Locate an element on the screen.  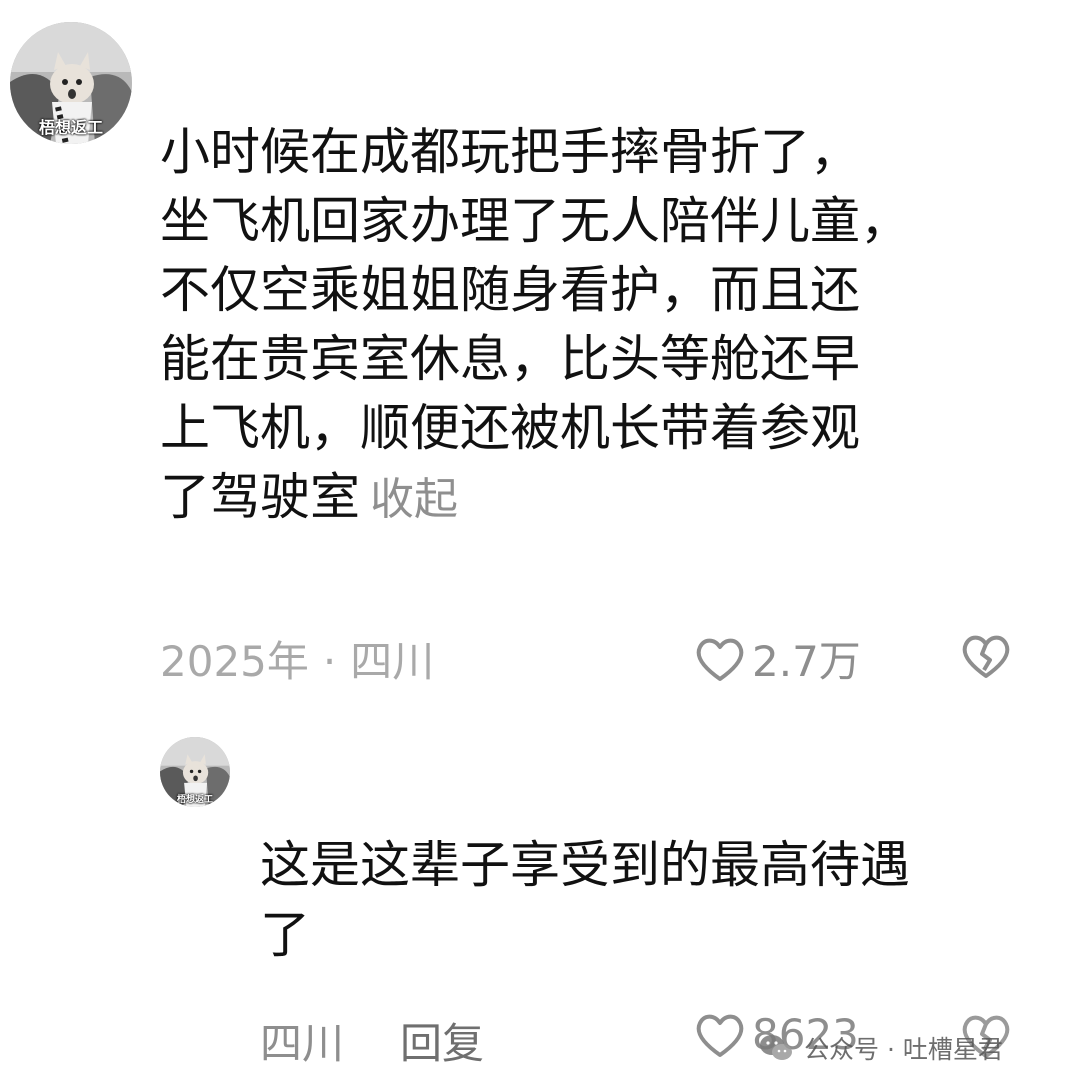
reply-body: 这是这辈子享受到的最高待遇 了 is located at coordinates (650, 900).